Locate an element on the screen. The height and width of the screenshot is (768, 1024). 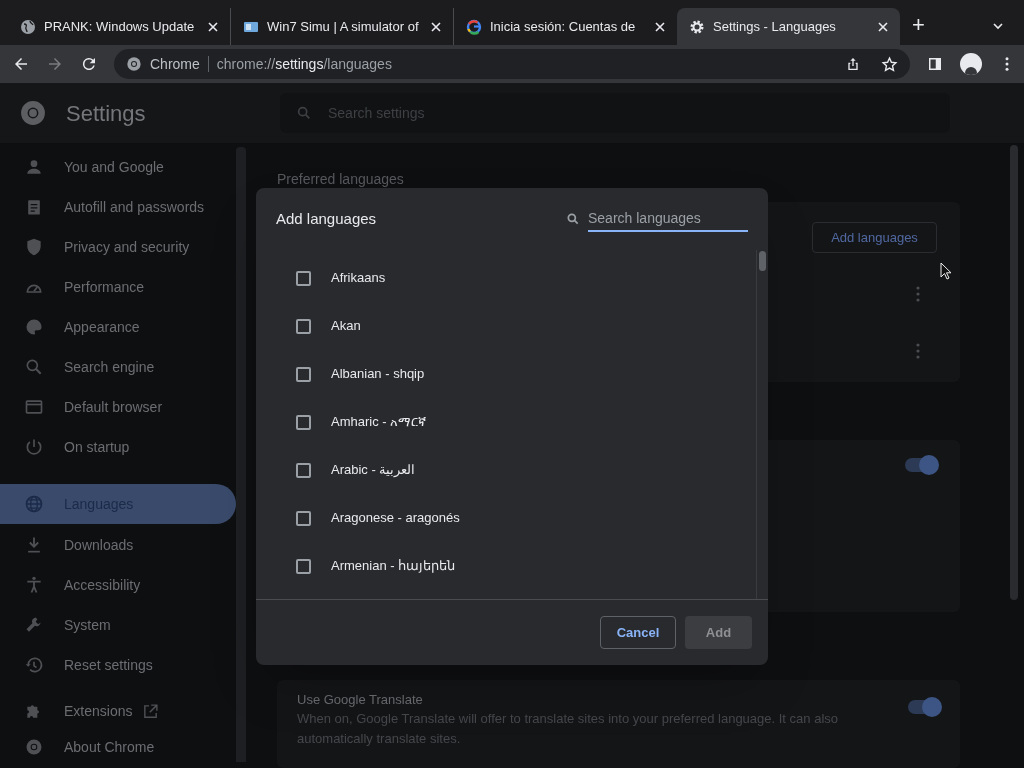
browser-window-icon is located at coordinates (34, 407).